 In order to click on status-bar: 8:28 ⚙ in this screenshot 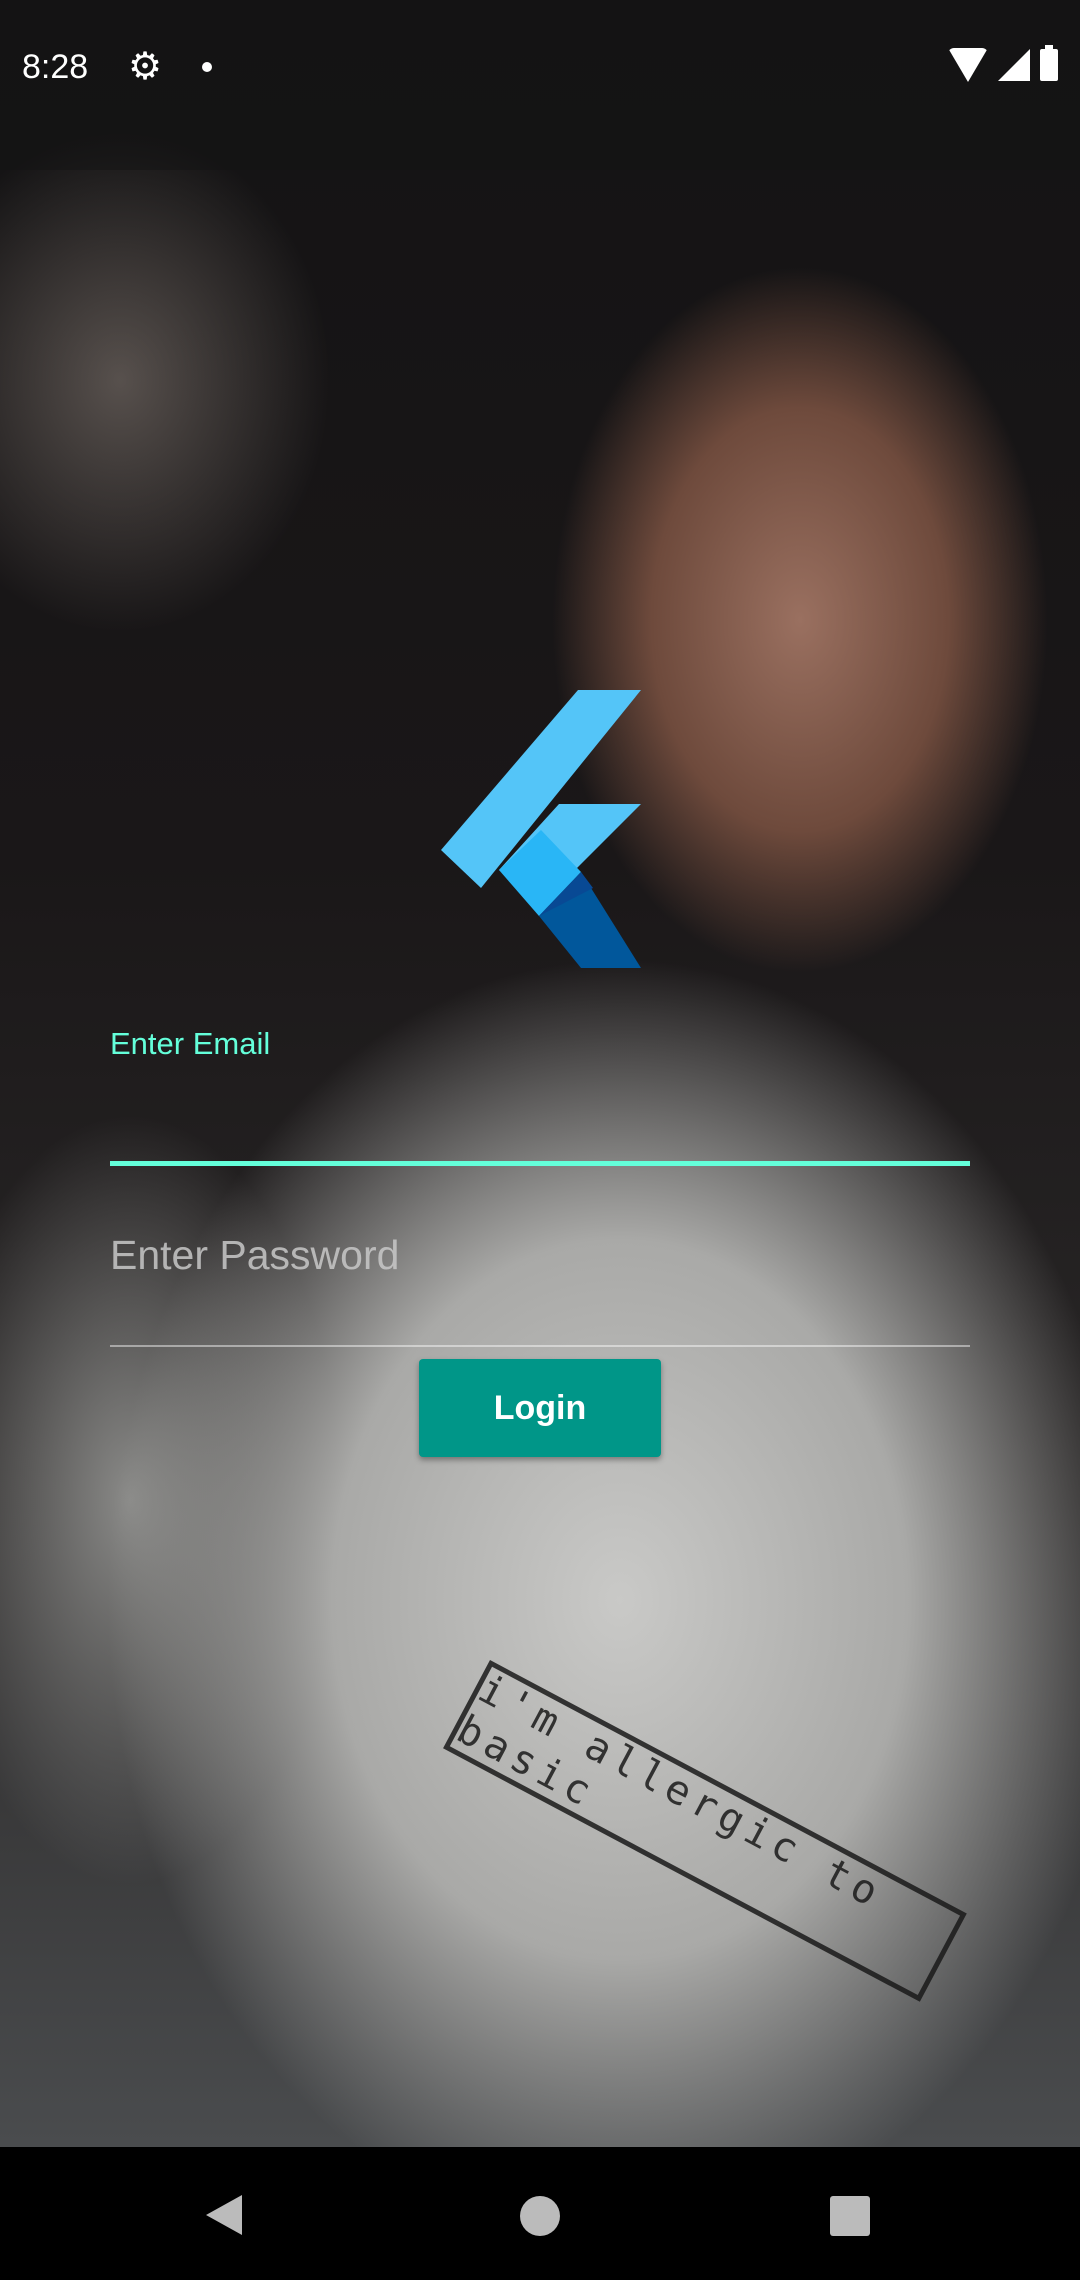, I will do `click(540, 85)`.